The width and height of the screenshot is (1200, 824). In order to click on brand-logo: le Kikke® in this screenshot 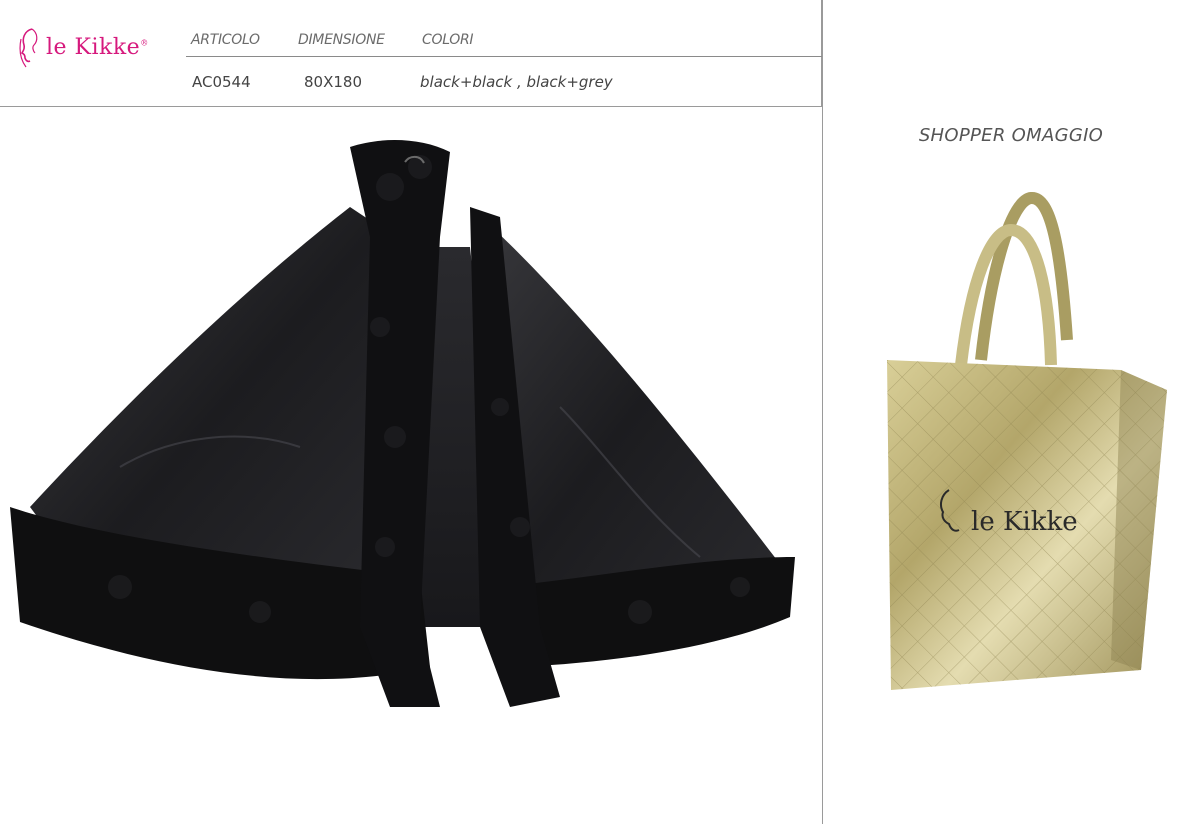, I will do `click(93, 47)`.